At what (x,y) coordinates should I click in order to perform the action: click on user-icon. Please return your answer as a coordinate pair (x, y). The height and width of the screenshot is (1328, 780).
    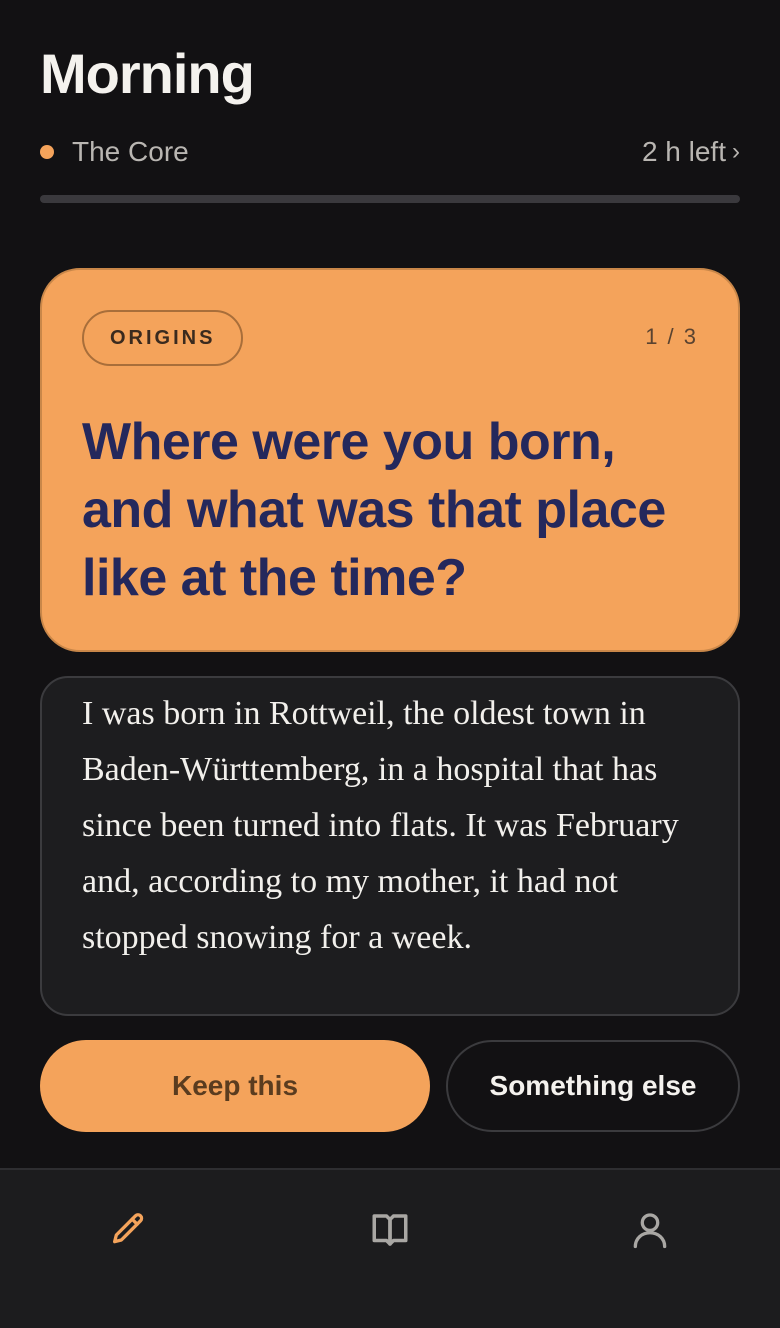
    Looking at the image, I should click on (650, 1231).